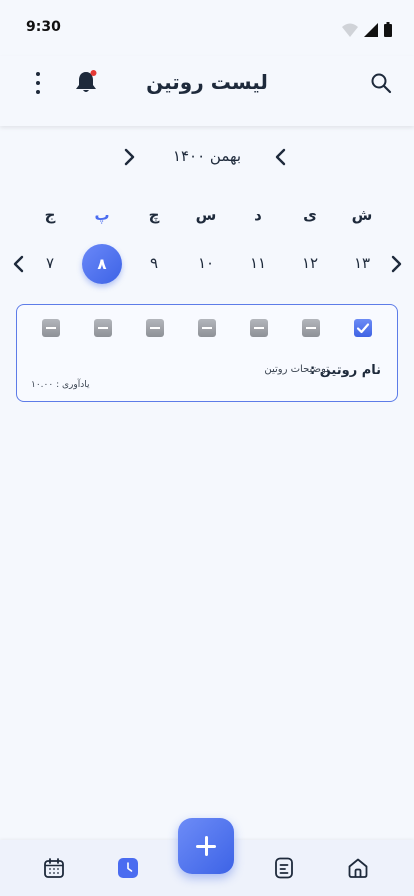 This screenshot has width=414, height=896. I want to click on date-cell: ۹, so click(154, 263).